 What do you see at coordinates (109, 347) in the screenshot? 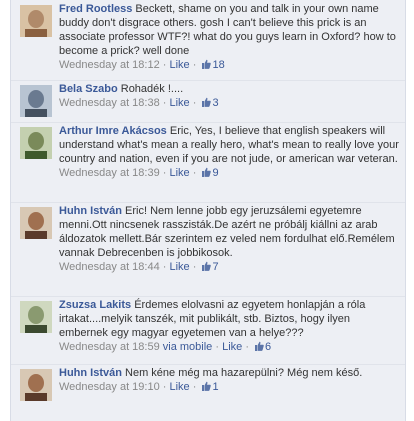
I see `comment-time: Wednesday at 18:59` at bounding box center [109, 347].